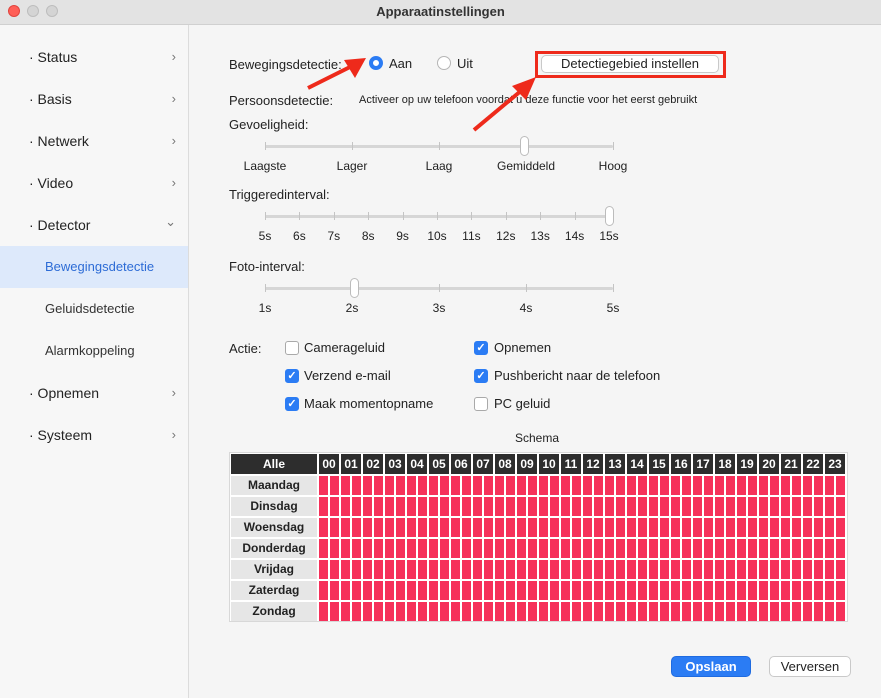  Describe the element at coordinates (681, 464) in the screenshot. I see `schedule-hour-header: 16` at that location.